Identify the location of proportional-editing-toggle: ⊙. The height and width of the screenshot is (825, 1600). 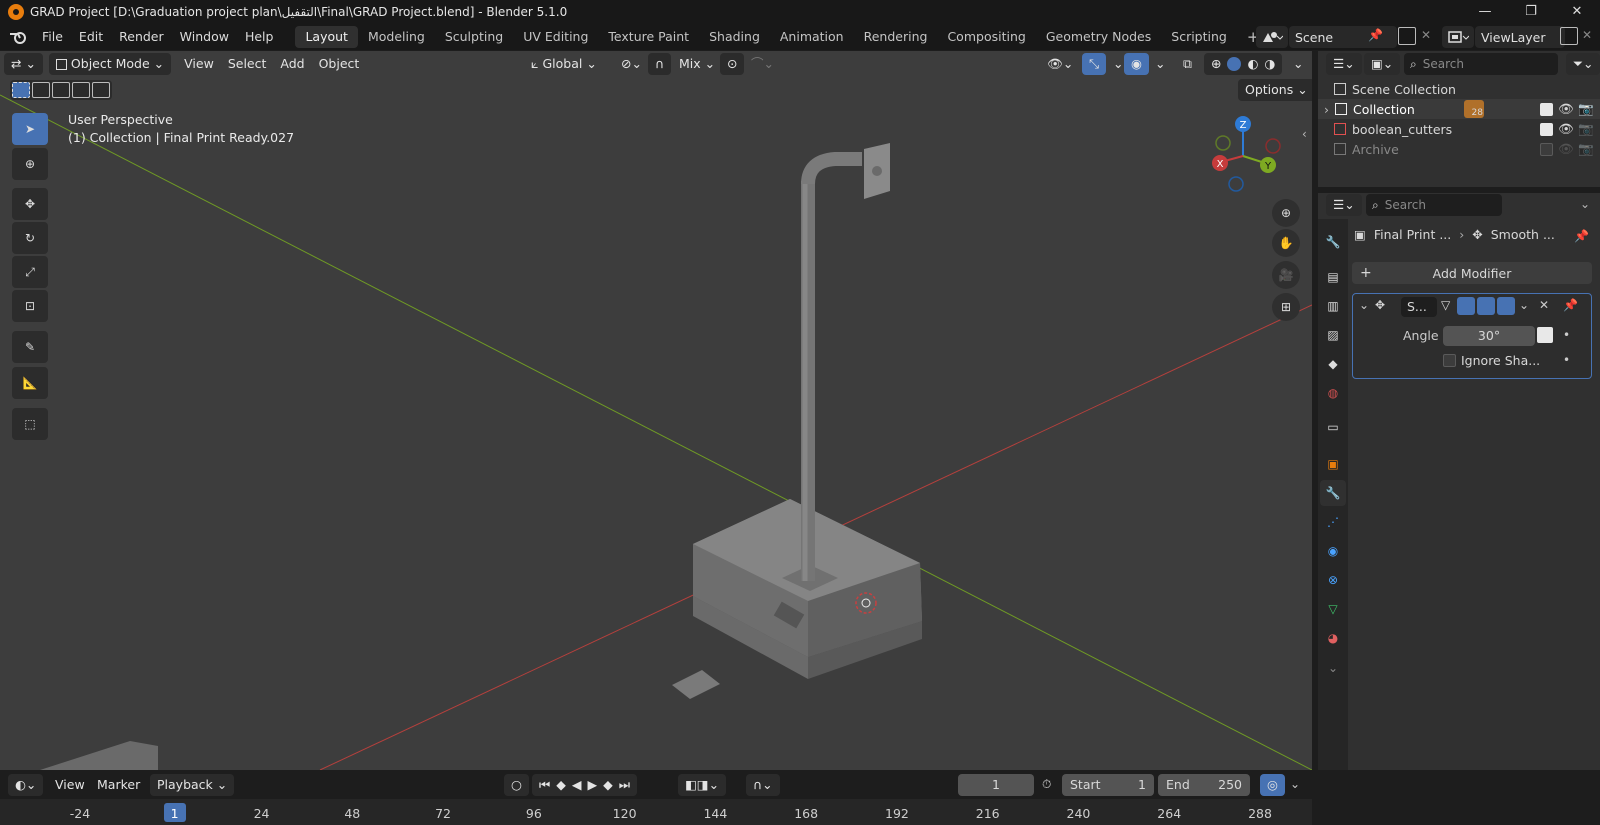
(732, 64).